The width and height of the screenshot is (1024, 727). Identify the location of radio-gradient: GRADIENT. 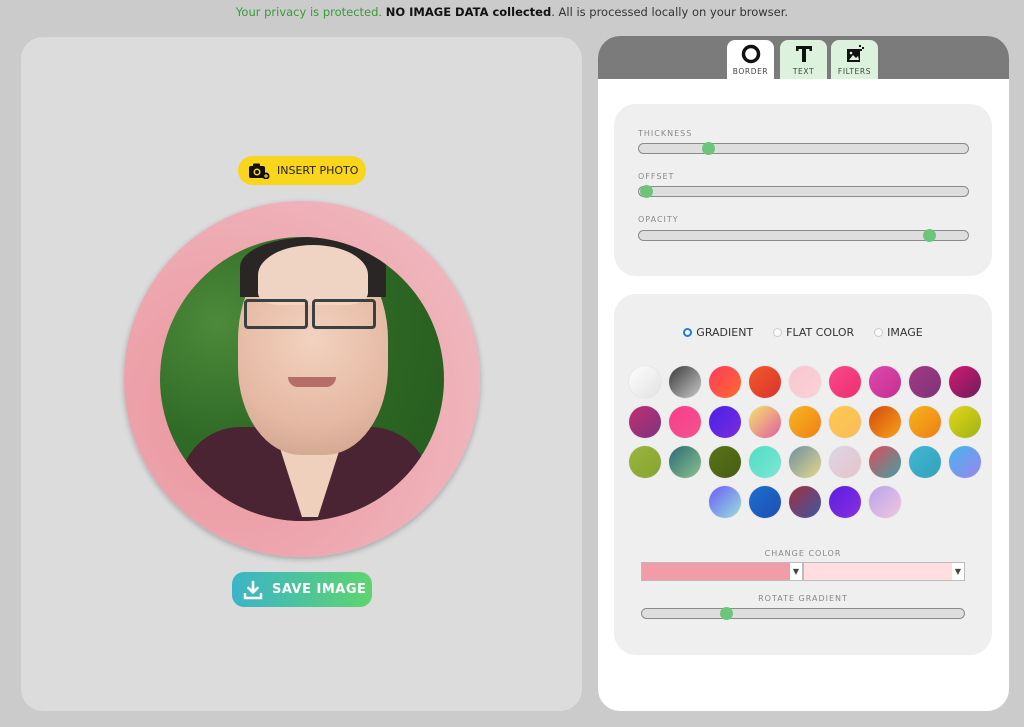
(718, 332).